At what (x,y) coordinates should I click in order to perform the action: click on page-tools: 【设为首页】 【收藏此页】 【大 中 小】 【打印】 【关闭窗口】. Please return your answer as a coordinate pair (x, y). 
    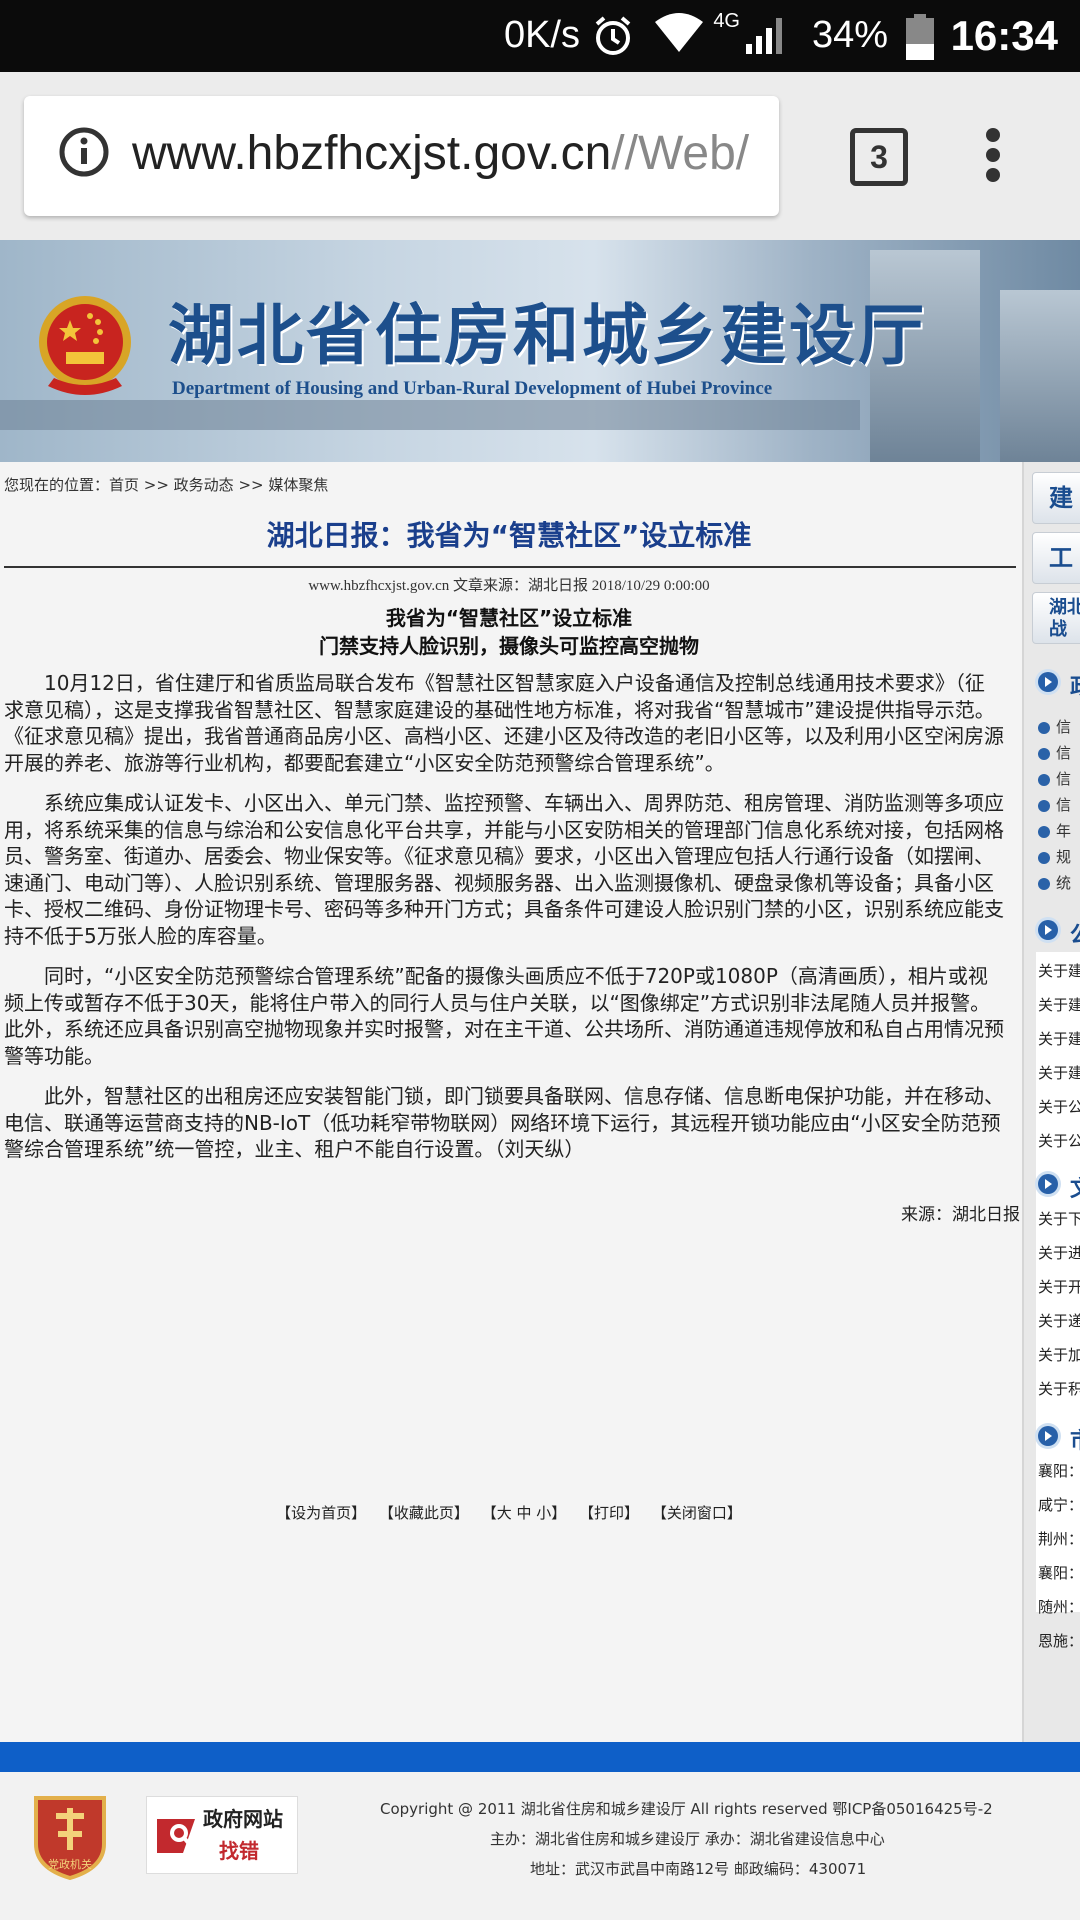
    Looking at the image, I should click on (509, 1512).